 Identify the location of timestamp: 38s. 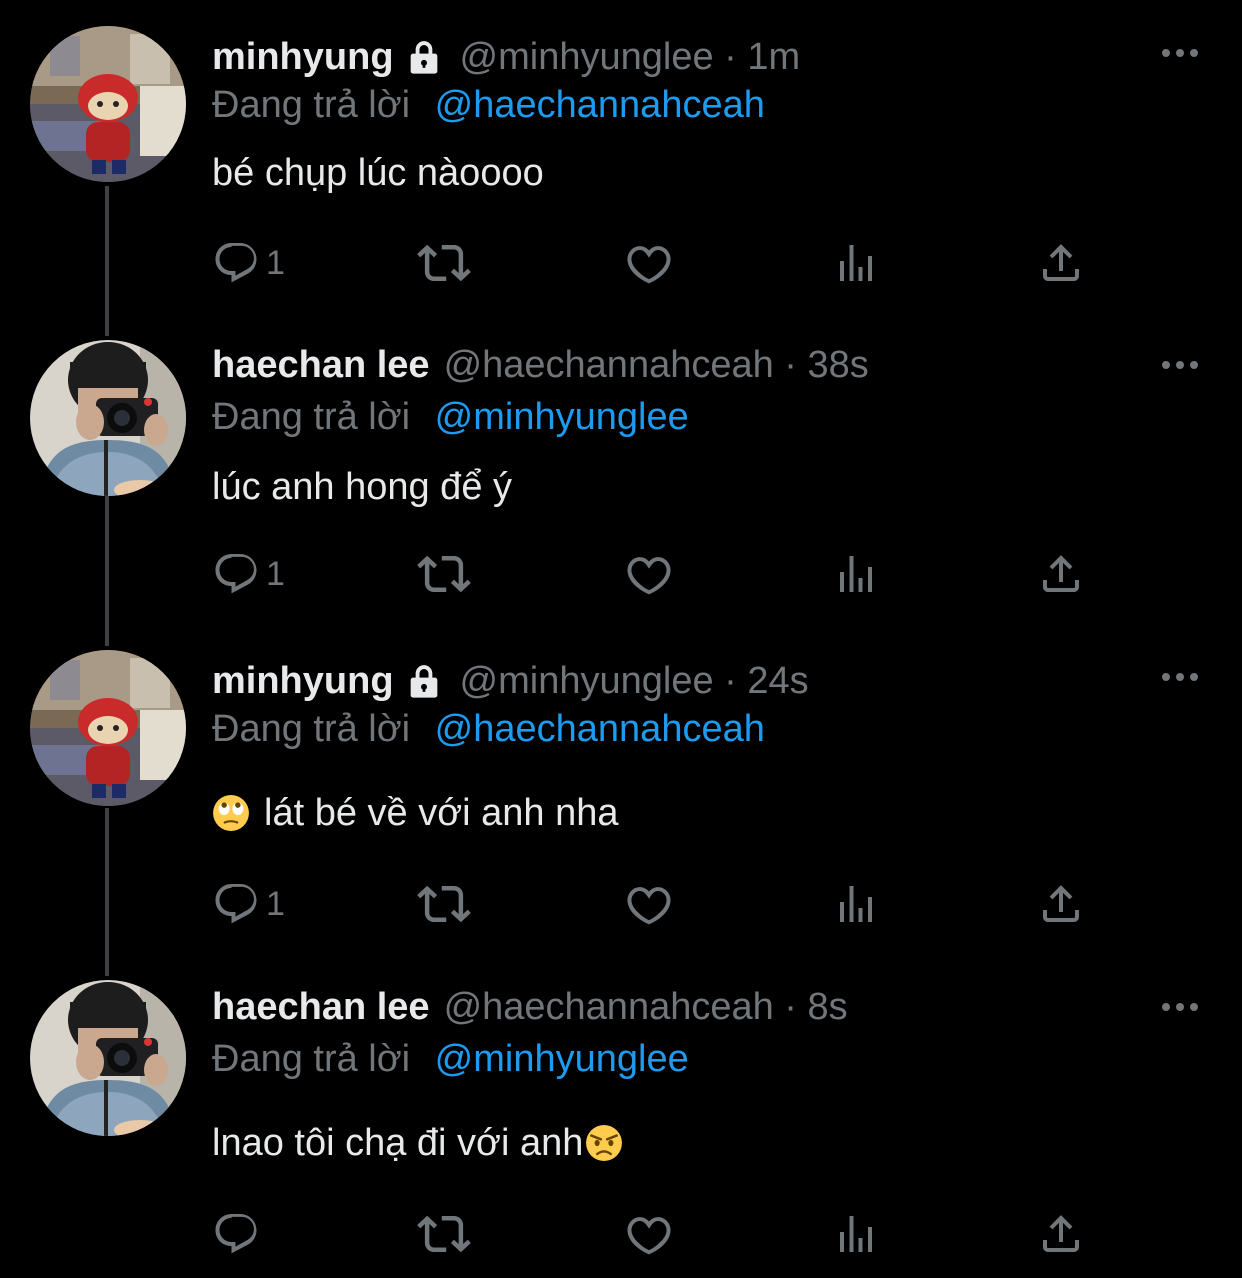
(838, 365).